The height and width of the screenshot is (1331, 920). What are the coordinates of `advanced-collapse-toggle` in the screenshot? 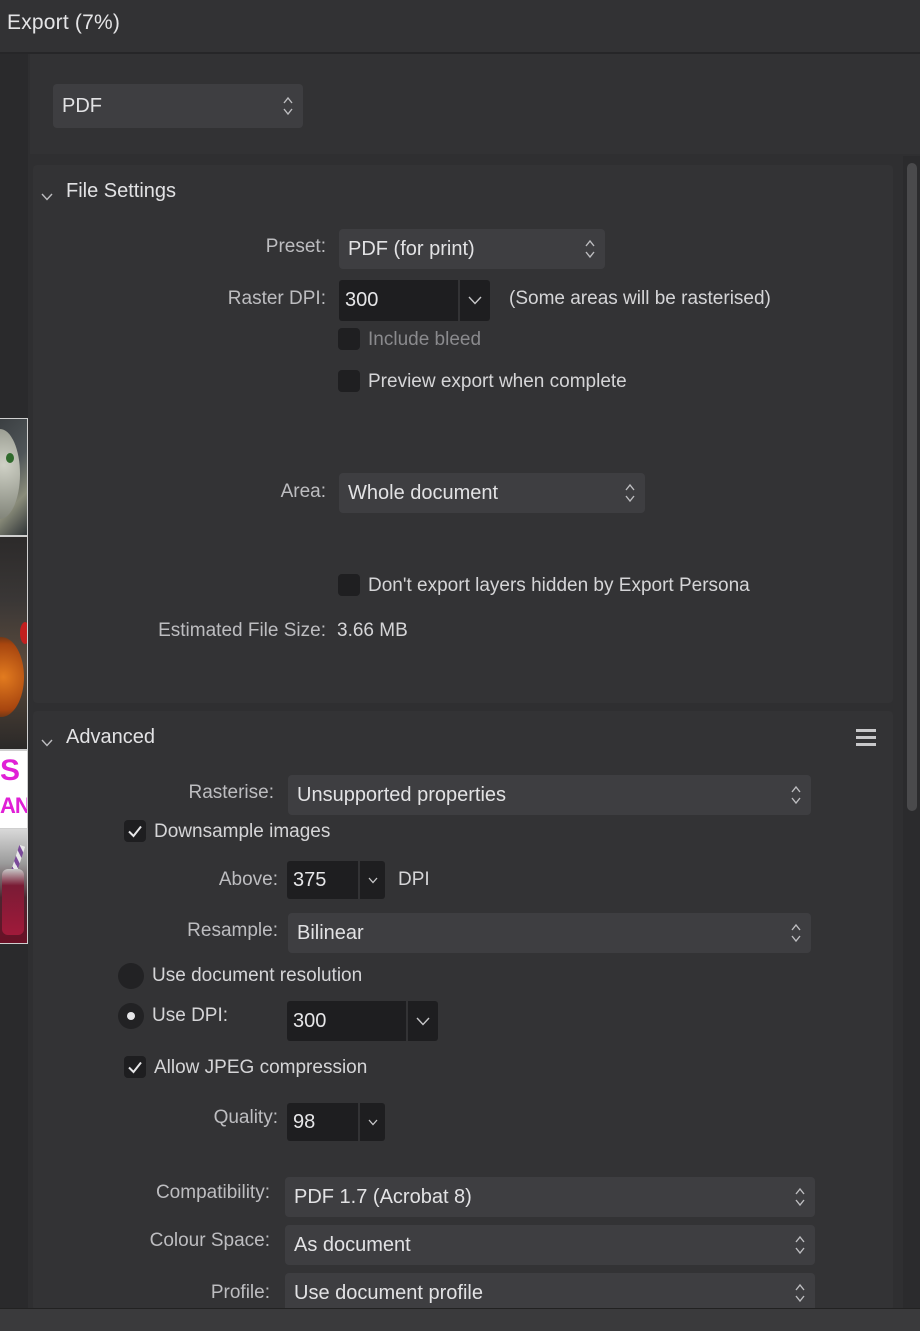 It's located at (47, 743).